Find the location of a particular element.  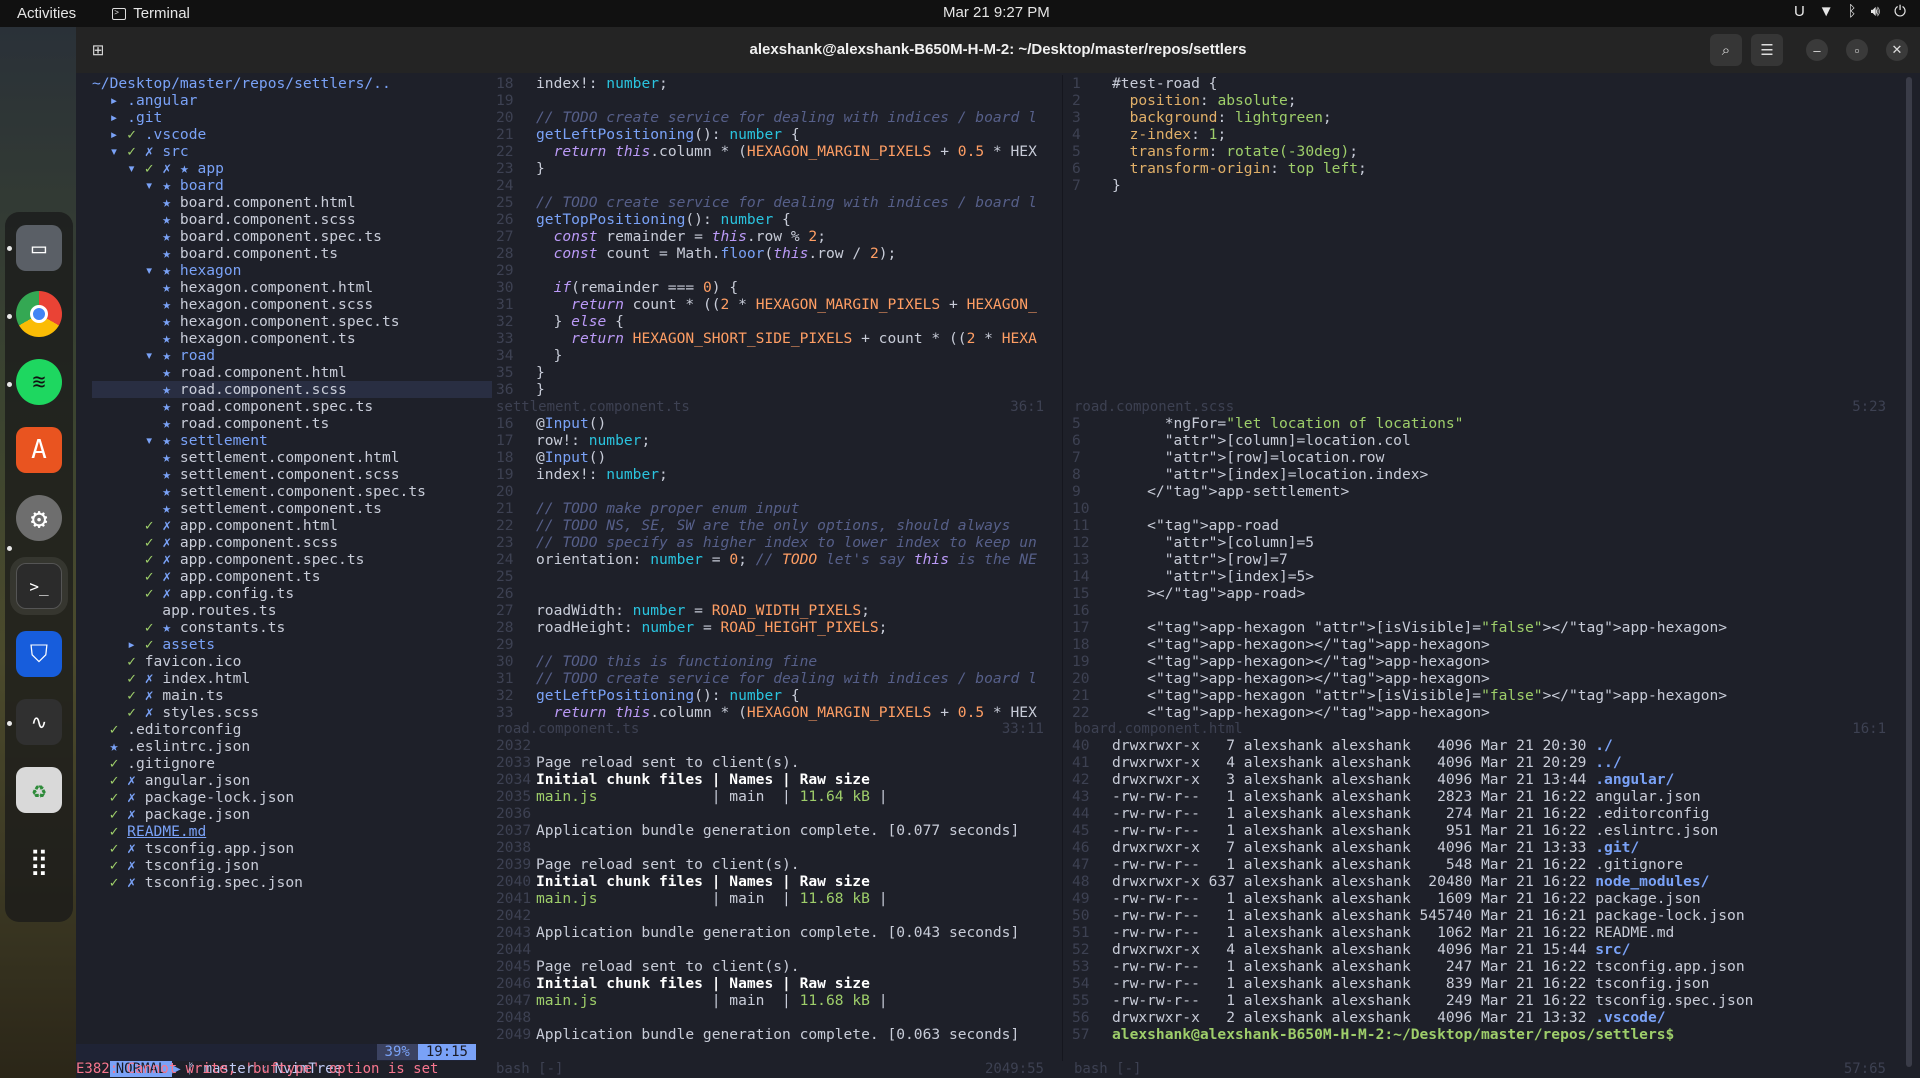

tree-item: ★ board.component.scss is located at coordinates (292, 219).